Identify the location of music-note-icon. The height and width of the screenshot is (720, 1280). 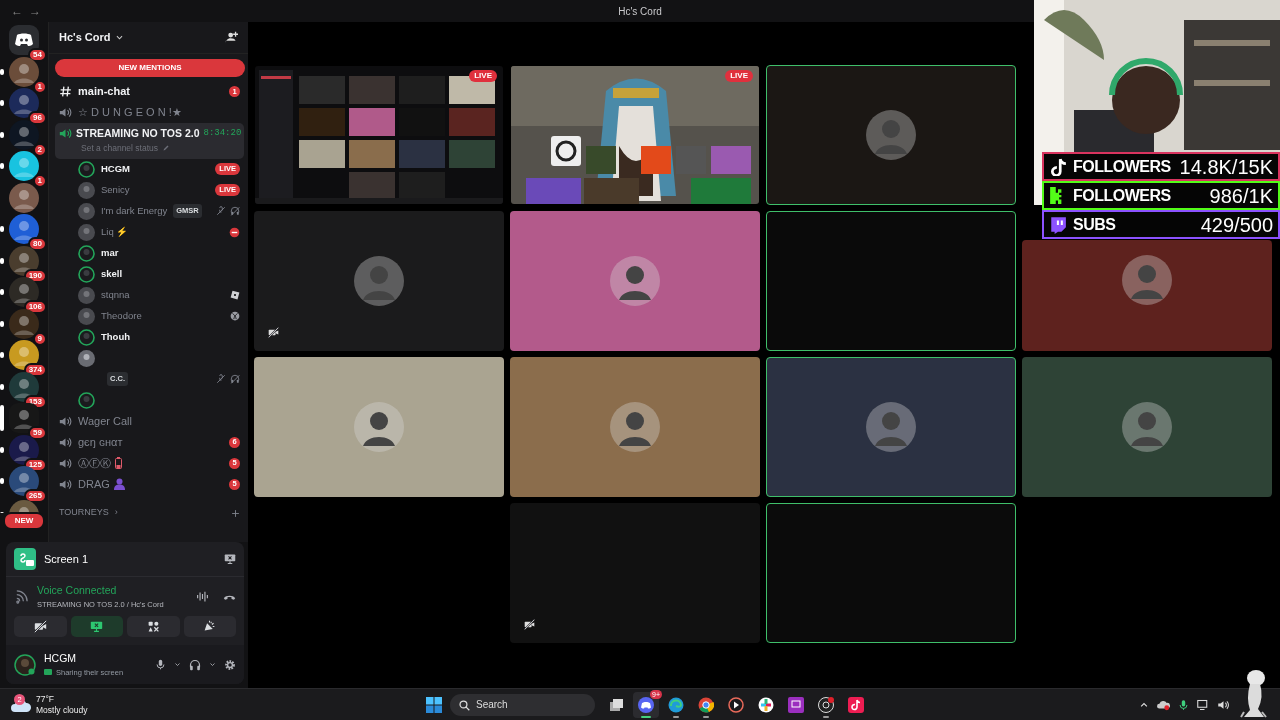
(856, 704).